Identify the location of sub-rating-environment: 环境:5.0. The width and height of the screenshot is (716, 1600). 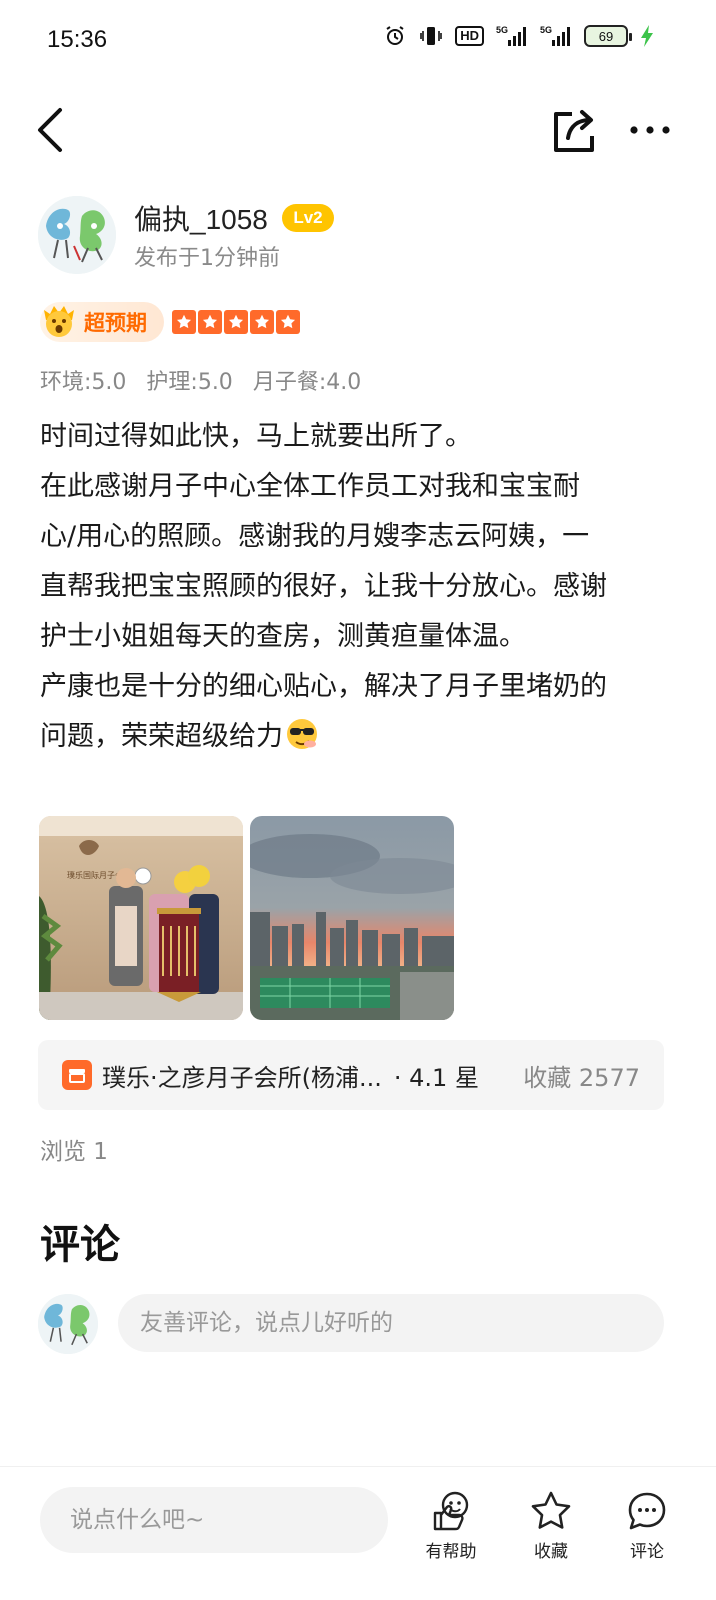
(83, 382).